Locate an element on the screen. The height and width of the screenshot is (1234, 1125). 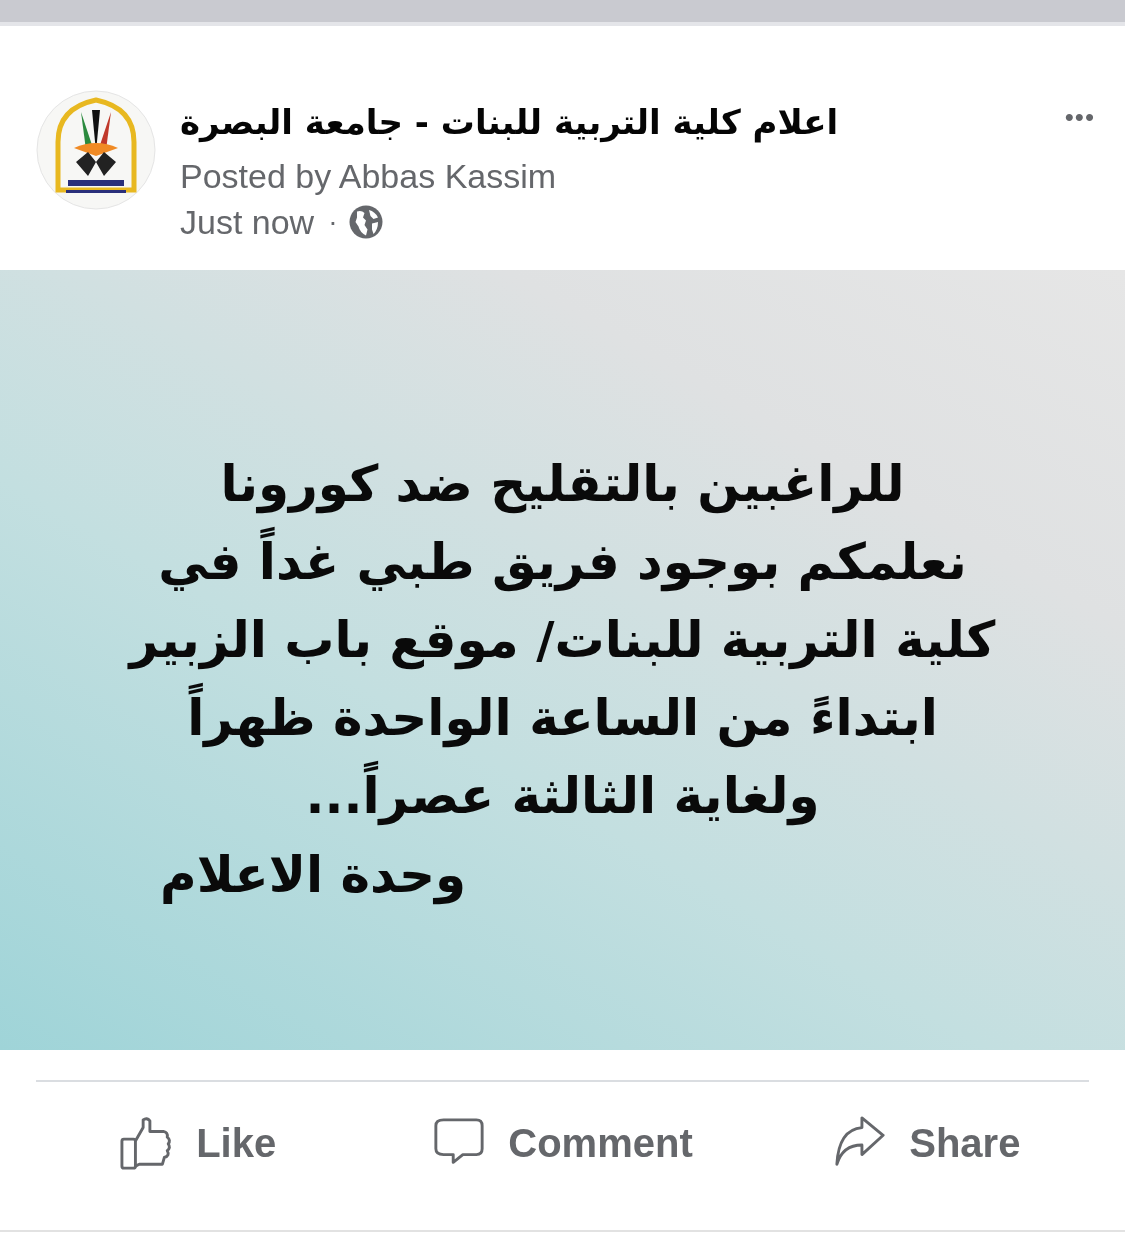
page-name: اعلام كلية التربية للبنات - جامعة البصرة is located at coordinates (509, 122).